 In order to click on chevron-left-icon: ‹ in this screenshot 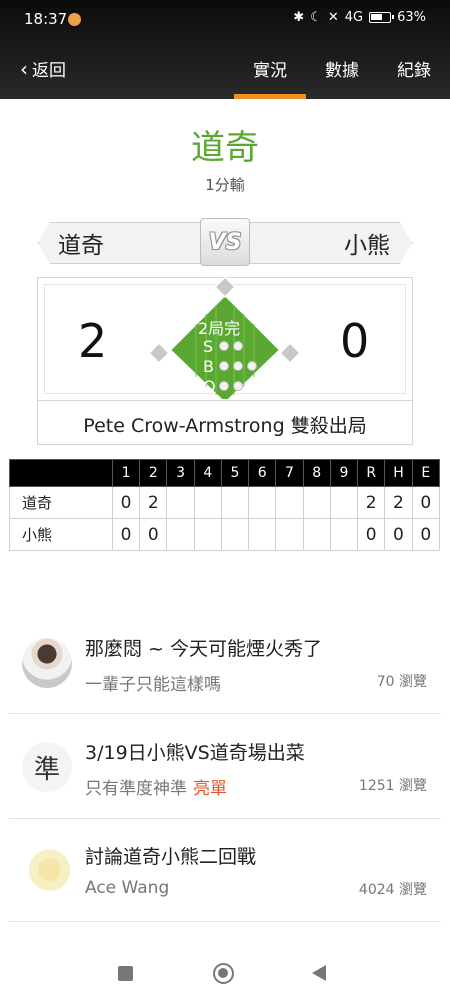, I will do `click(24, 68)`.